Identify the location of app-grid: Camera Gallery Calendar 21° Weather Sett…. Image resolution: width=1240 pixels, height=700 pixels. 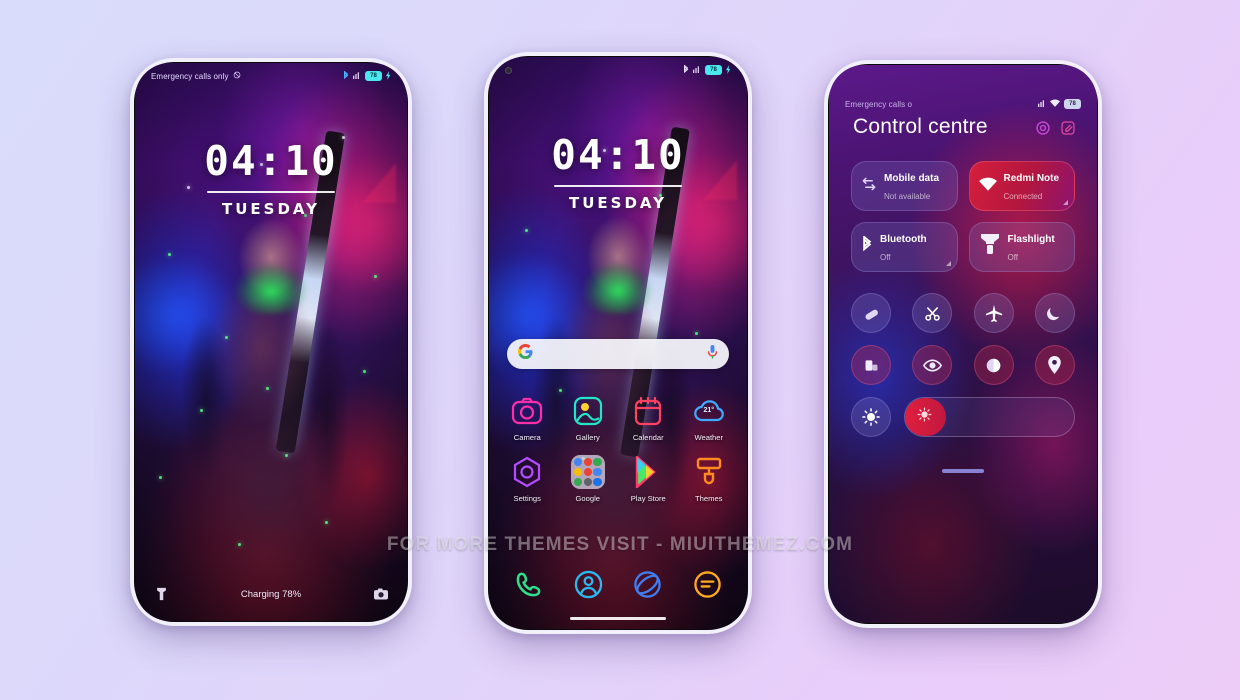
(618, 455).